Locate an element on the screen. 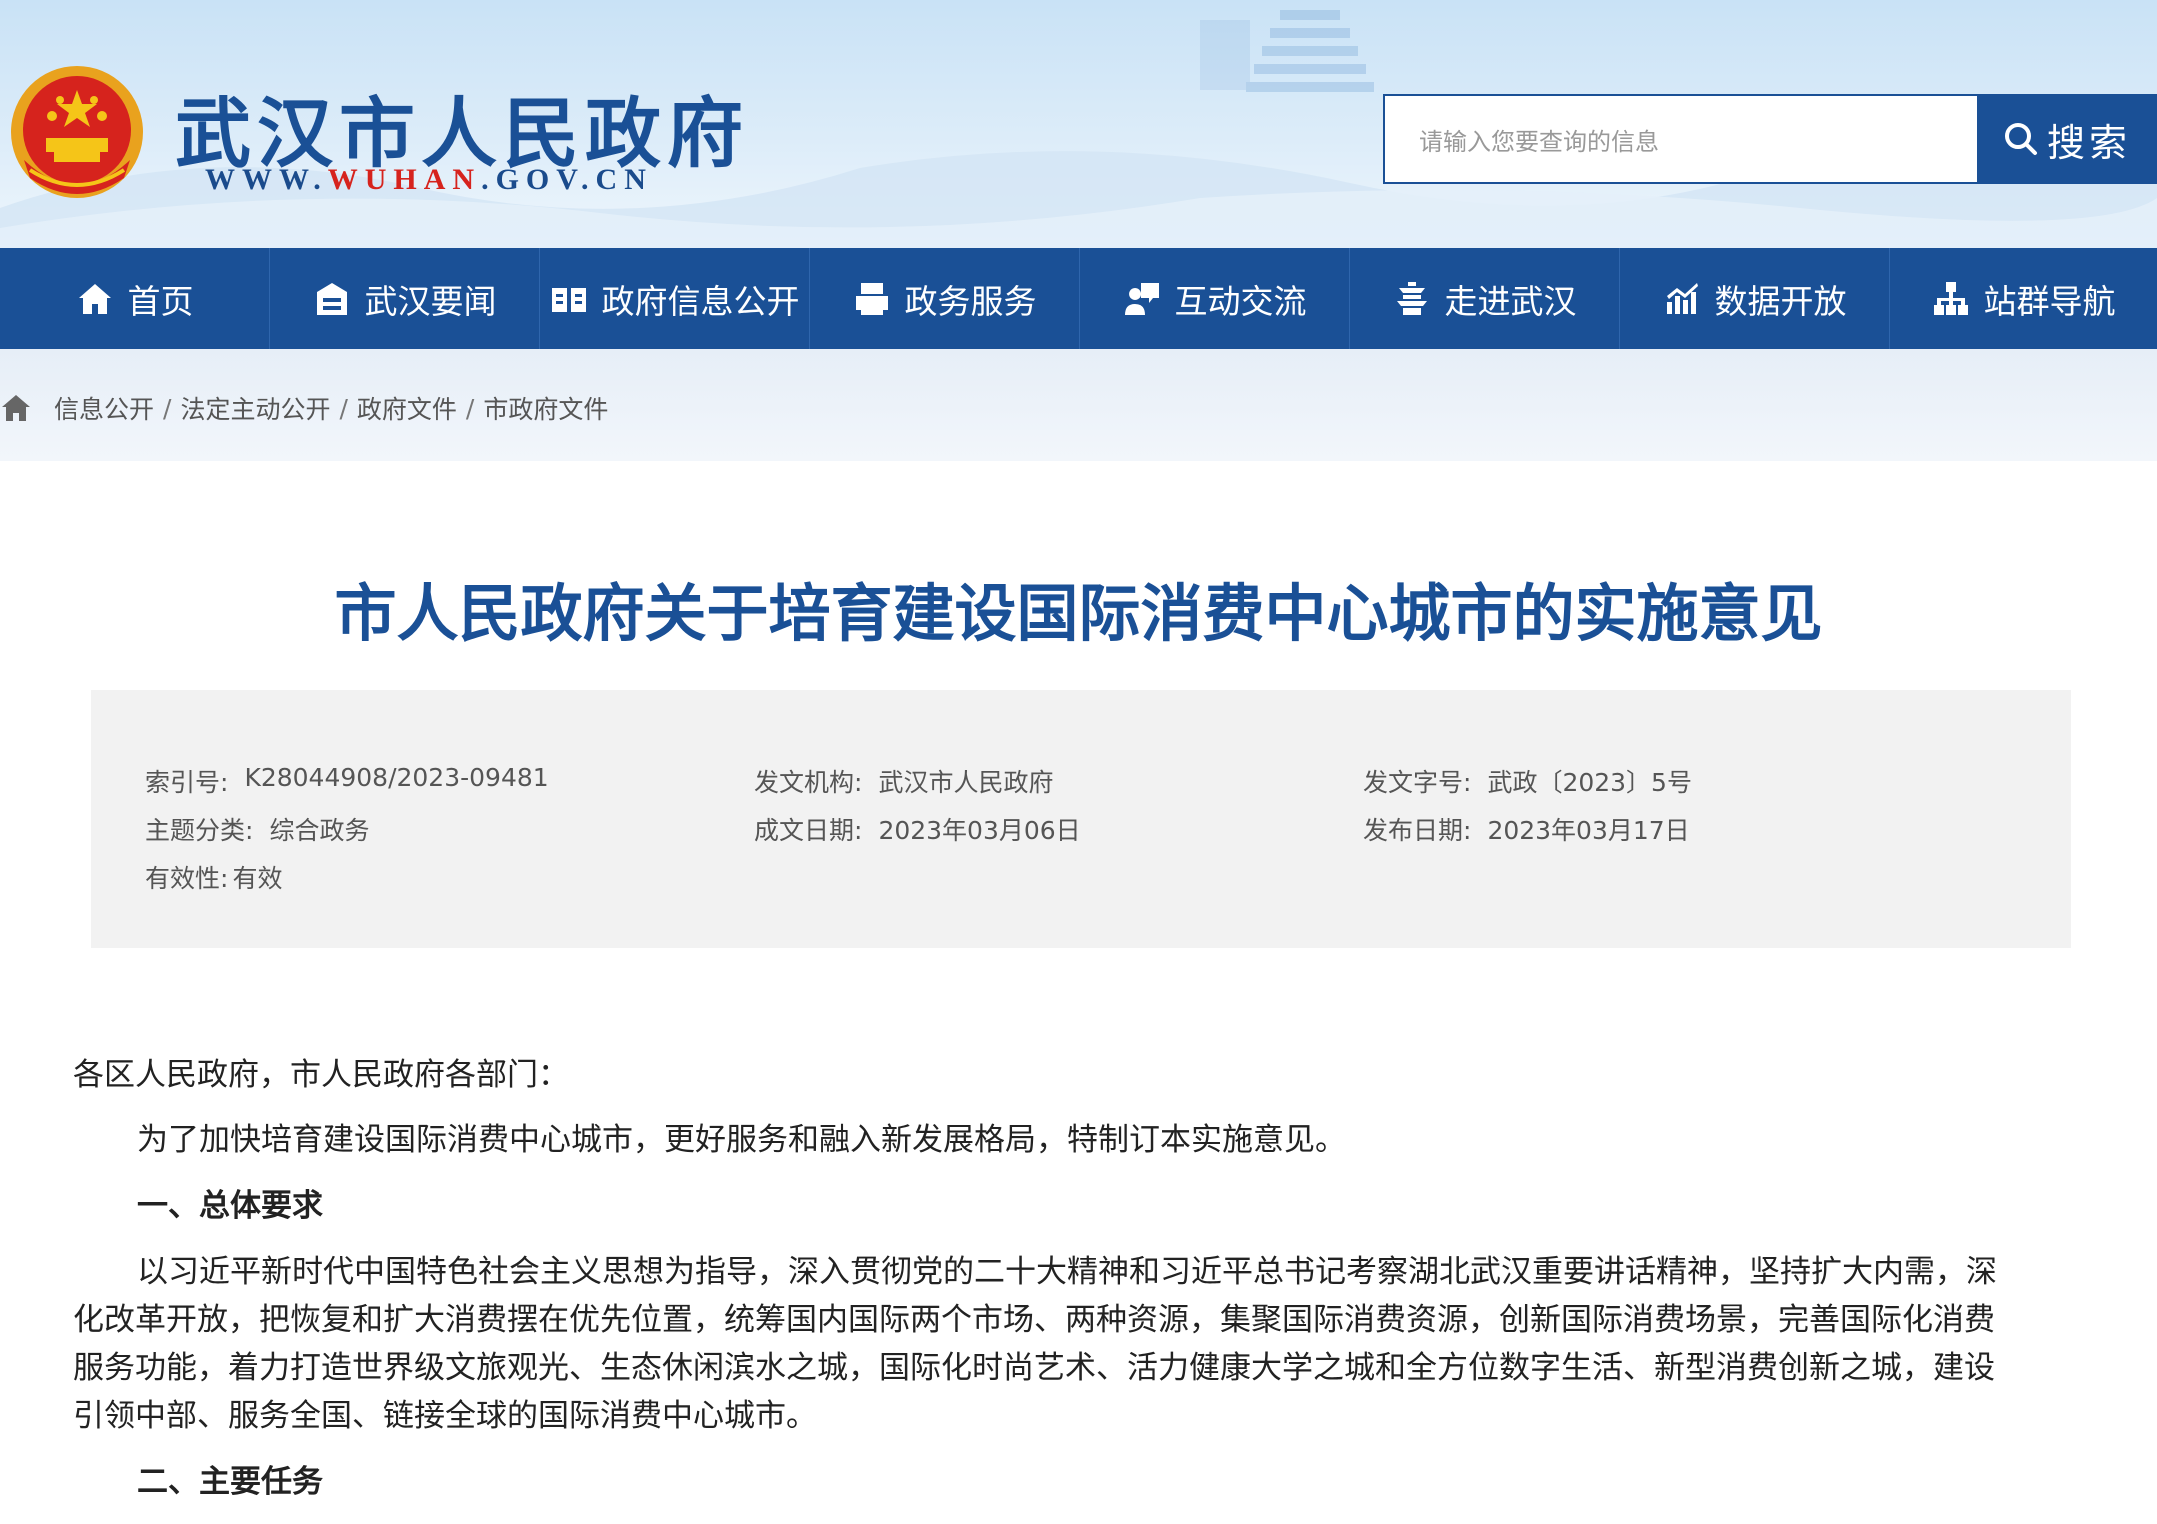 The height and width of the screenshot is (1524, 2157). meta-published-label: 发布日期: is located at coordinates (1417, 830).